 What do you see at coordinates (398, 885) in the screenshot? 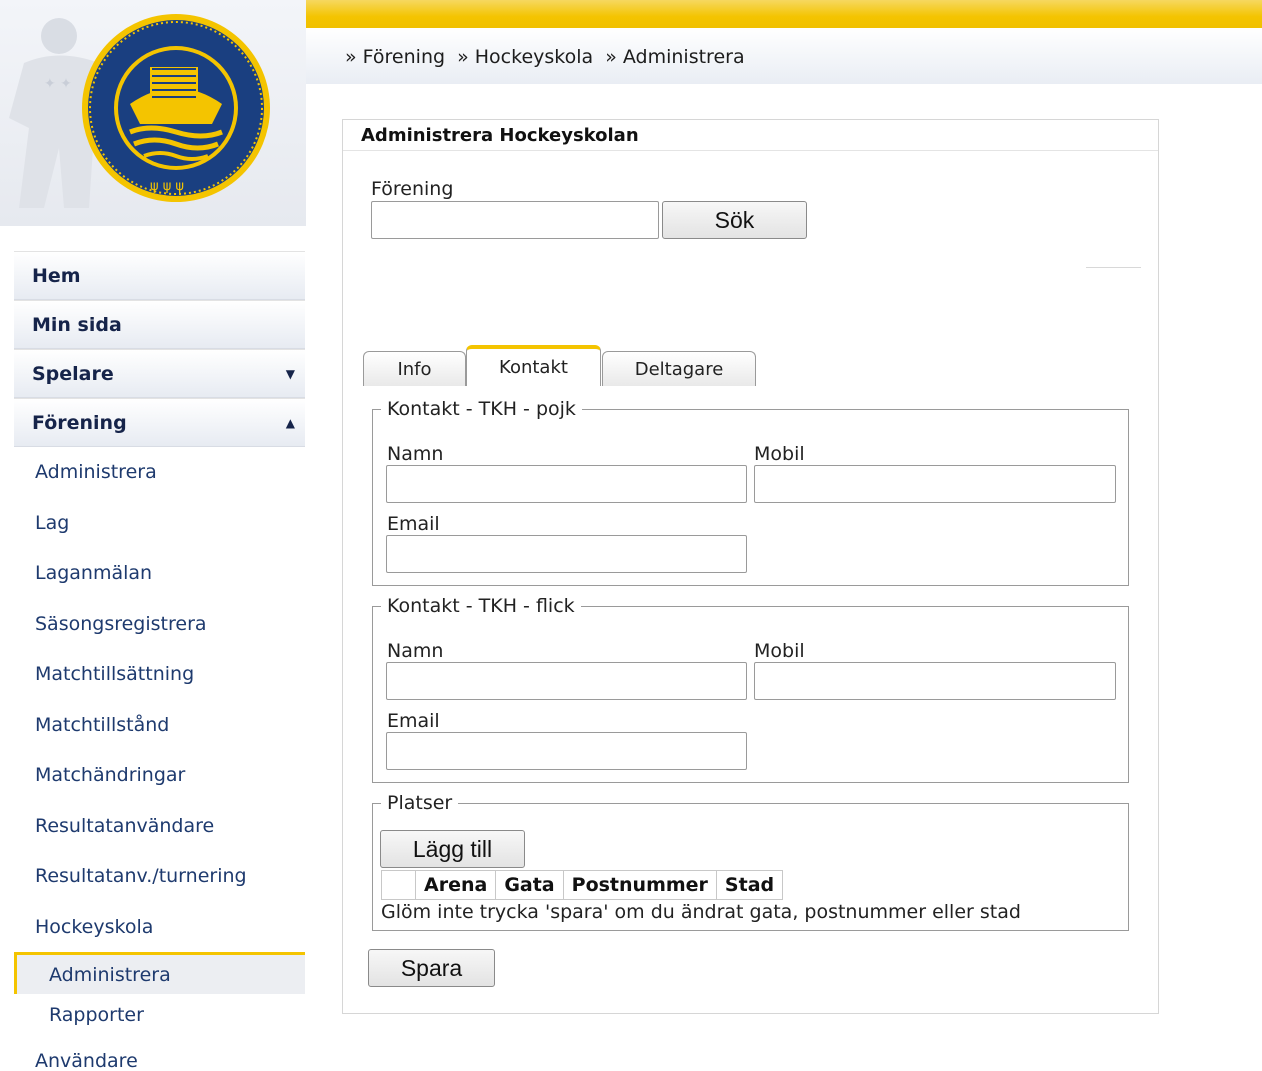
I see `column-header-select` at bounding box center [398, 885].